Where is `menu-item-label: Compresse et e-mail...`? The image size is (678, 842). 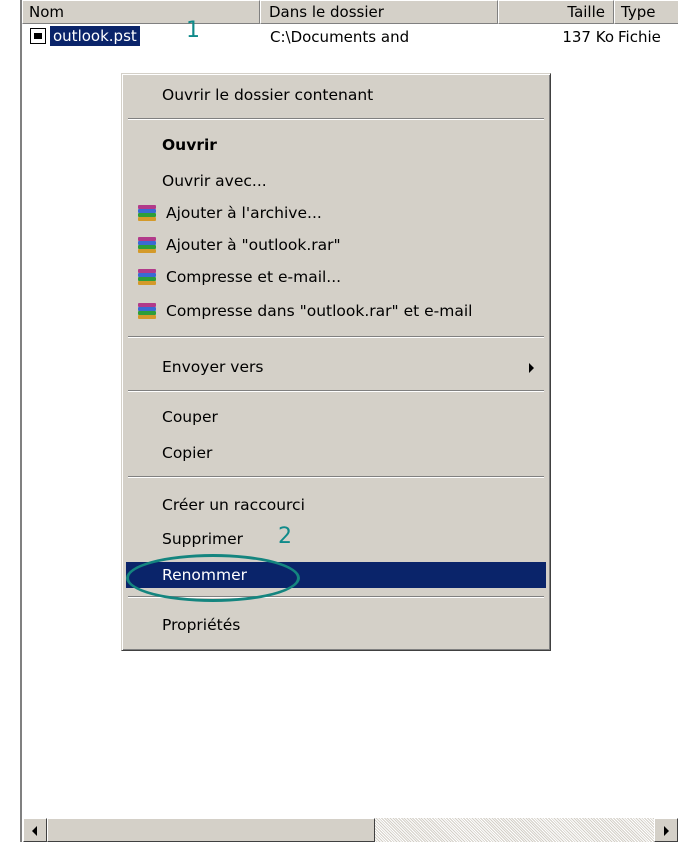
menu-item-label: Compresse et e-mail... is located at coordinates (254, 277).